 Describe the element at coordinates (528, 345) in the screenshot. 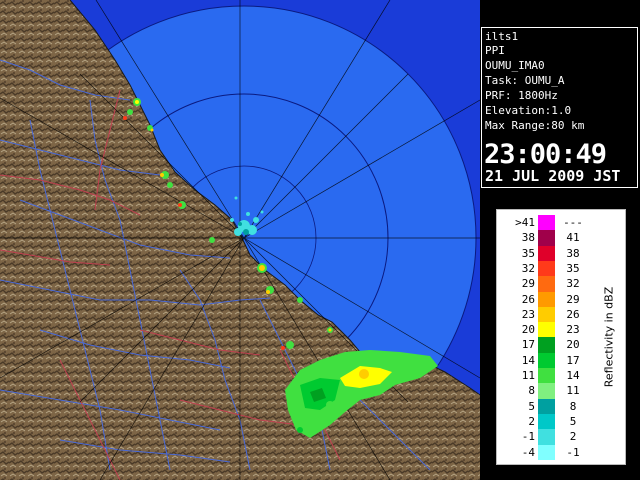

I see `legend-low-value: 17` at that location.